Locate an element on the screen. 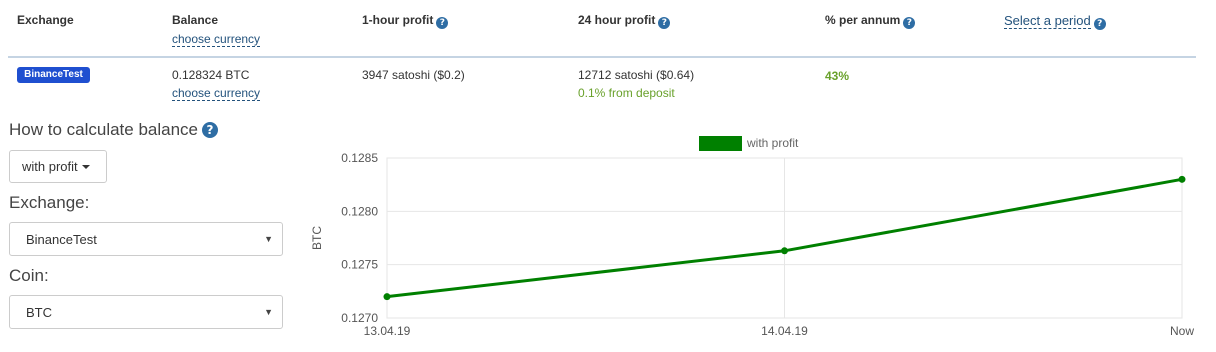  hour-profit-value: 3947 satoshi ($0.2) is located at coordinates (413, 75).